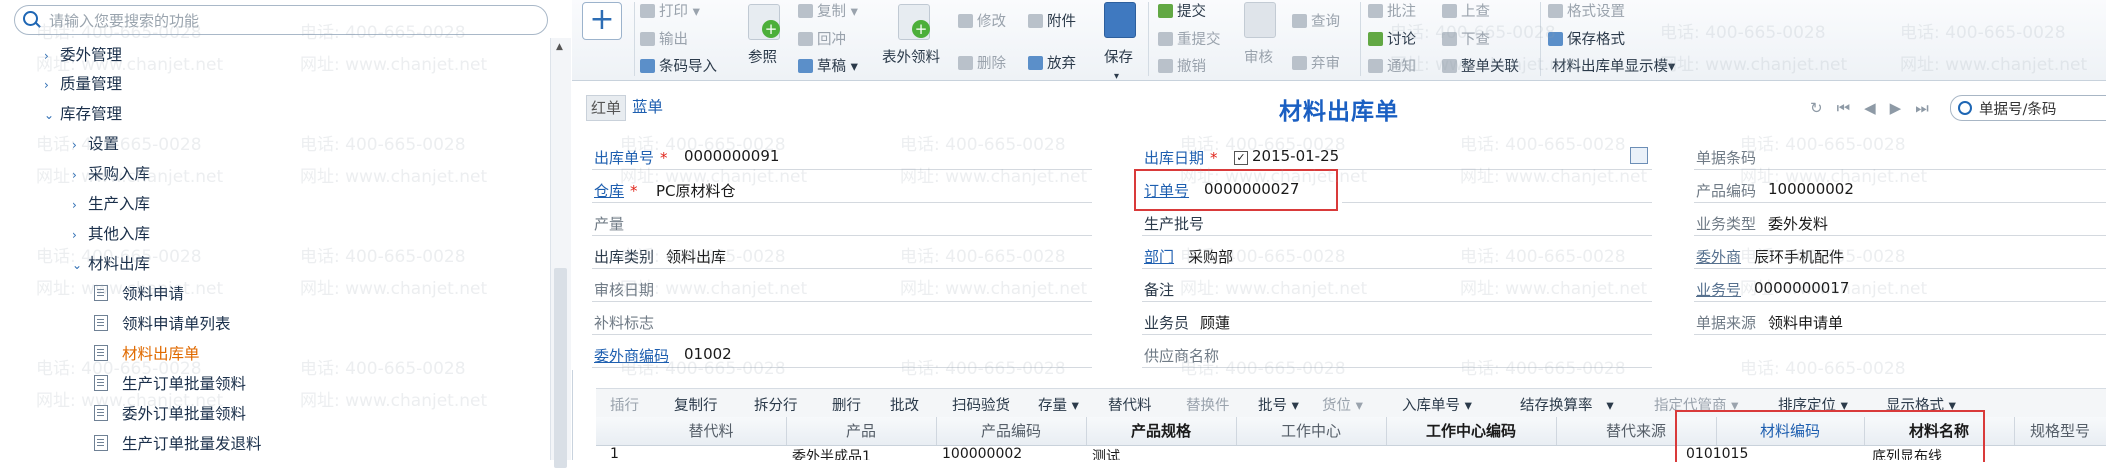 The height and width of the screenshot is (468, 2106). What do you see at coordinates (828, 10) in the screenshot?
I see `copy-button: 复制 ▾` at bounding box center [828, 10].